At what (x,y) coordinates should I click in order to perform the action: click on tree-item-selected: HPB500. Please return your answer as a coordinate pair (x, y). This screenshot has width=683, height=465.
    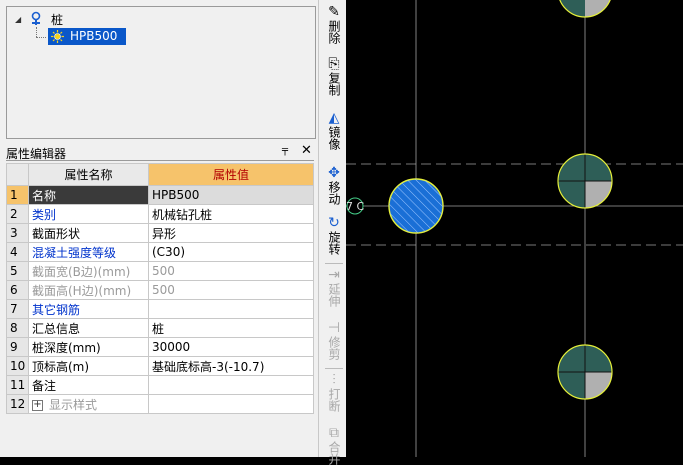
    Looking at the image, I should click on (87, 36).